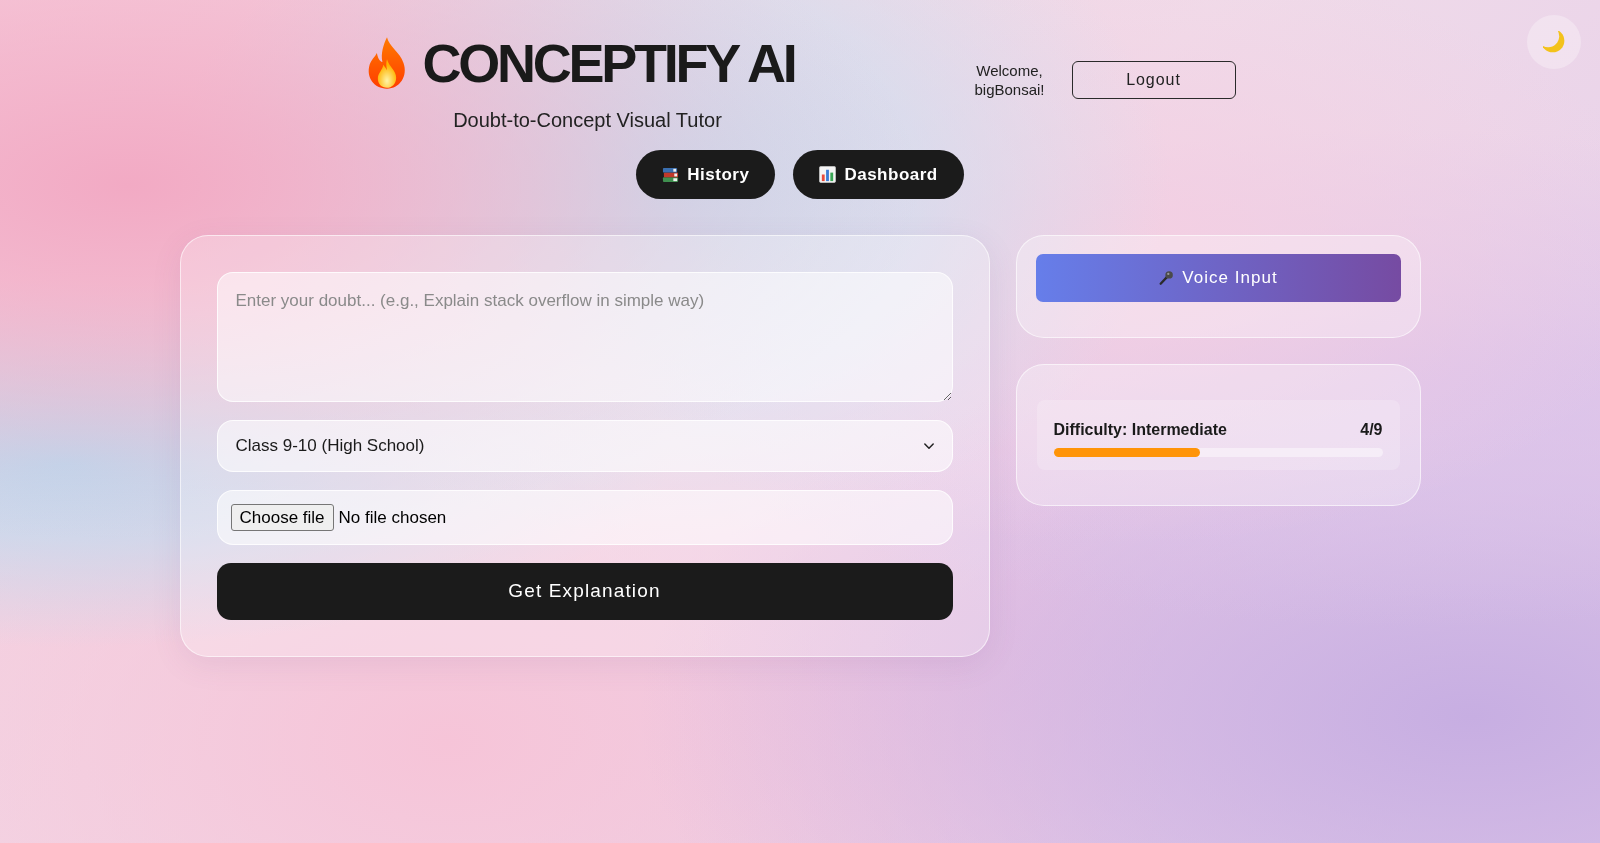 This screenshot has width=1600, height=843. Describe the element at coordinates (1009, 80) in the screenshot. I see `welcome-text: Welcome, bigBonsai!` at that location.